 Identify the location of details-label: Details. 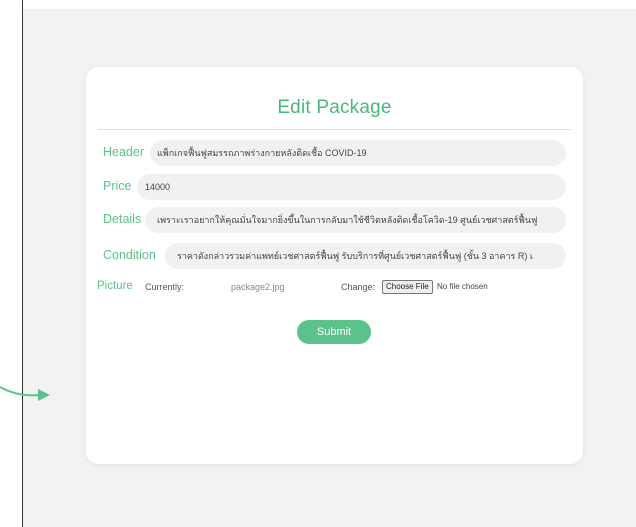
(122, 219).